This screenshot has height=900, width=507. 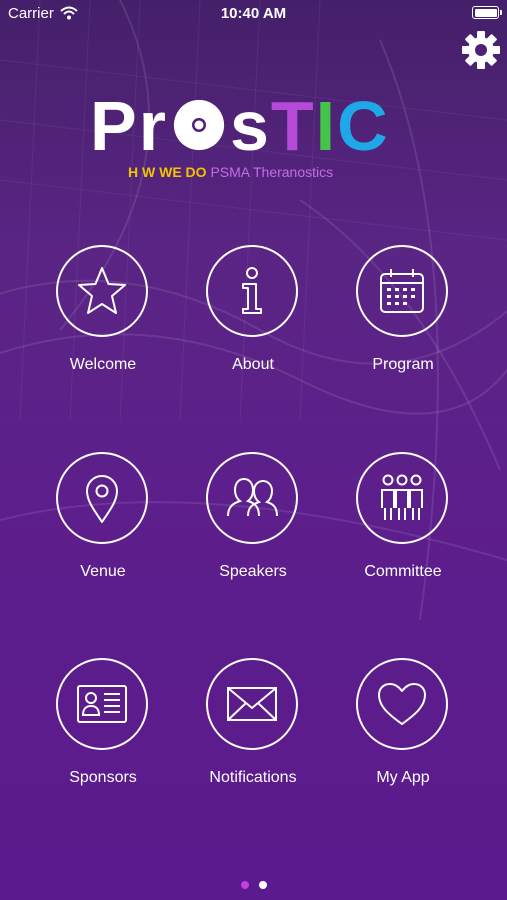 What do you see at coordinates (102, 704) in the screenshot?
I see `id-card-icon` at bounding box center [102, 704].